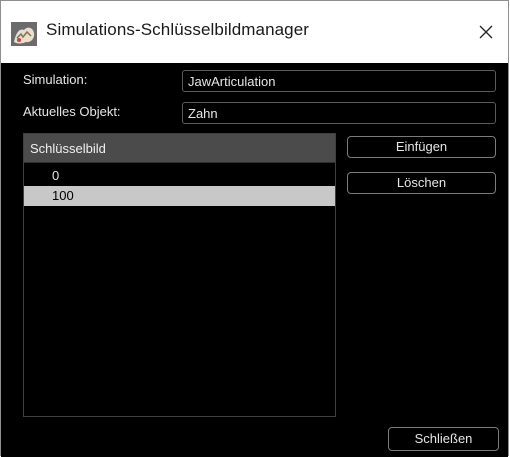  I want to click on delete-button: Löschen, so click(421, 183).